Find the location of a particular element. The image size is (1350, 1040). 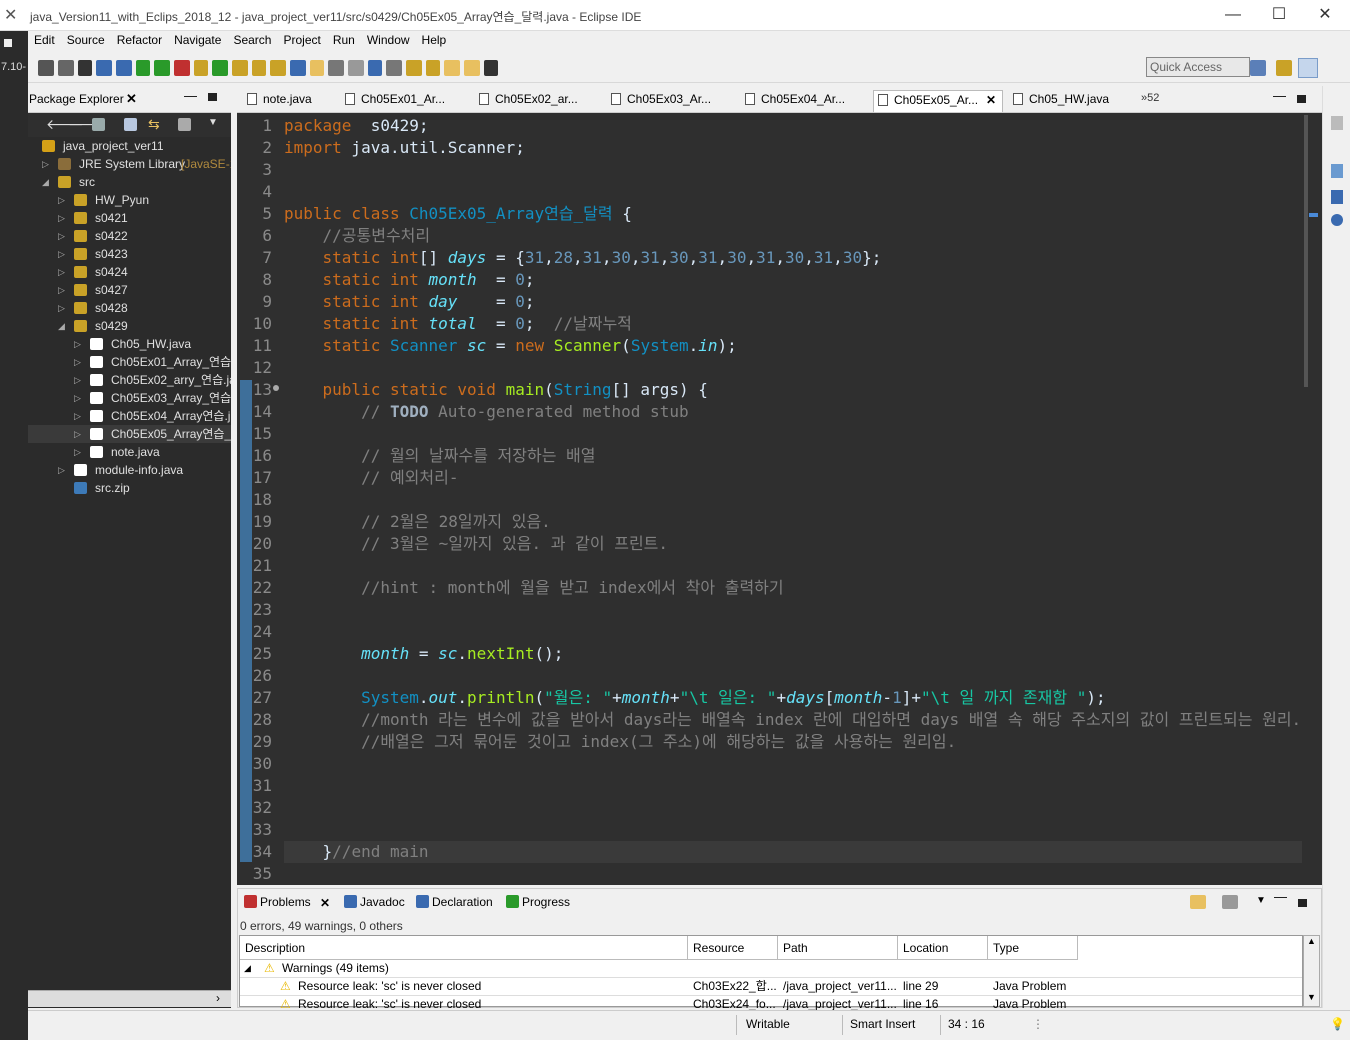

menu-search: Search is located at coordinates (252, 40).